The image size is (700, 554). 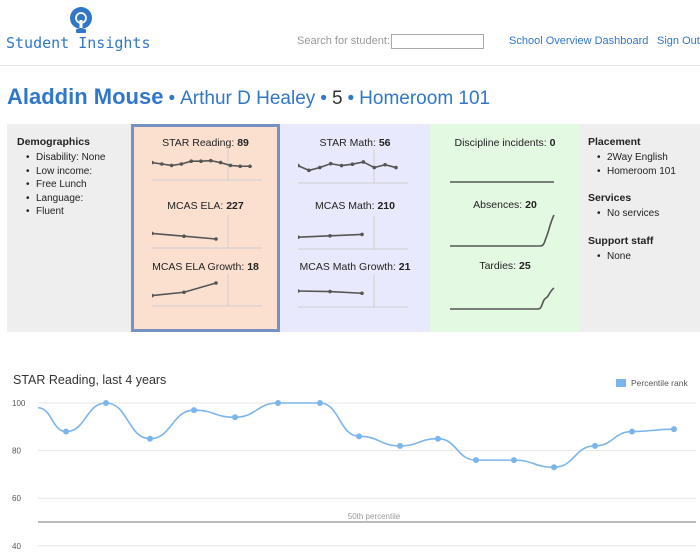 What do you see at coordinates (678, 41) in the screenshot?
I see `sign-out-link: Sign Out` at bounding box center [678, 41].